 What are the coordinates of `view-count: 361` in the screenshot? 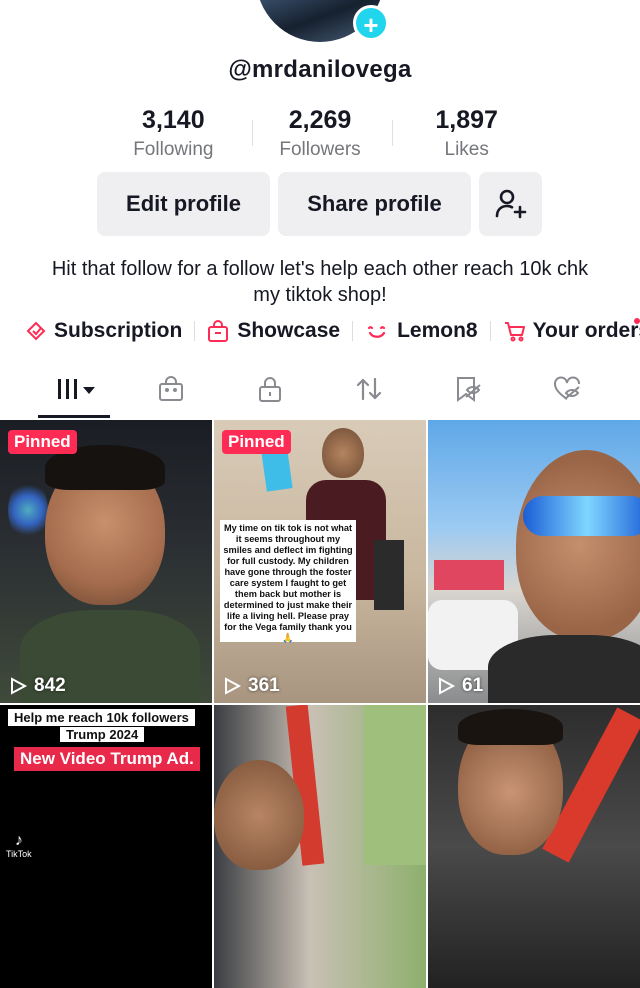 It's located at (251, 686).